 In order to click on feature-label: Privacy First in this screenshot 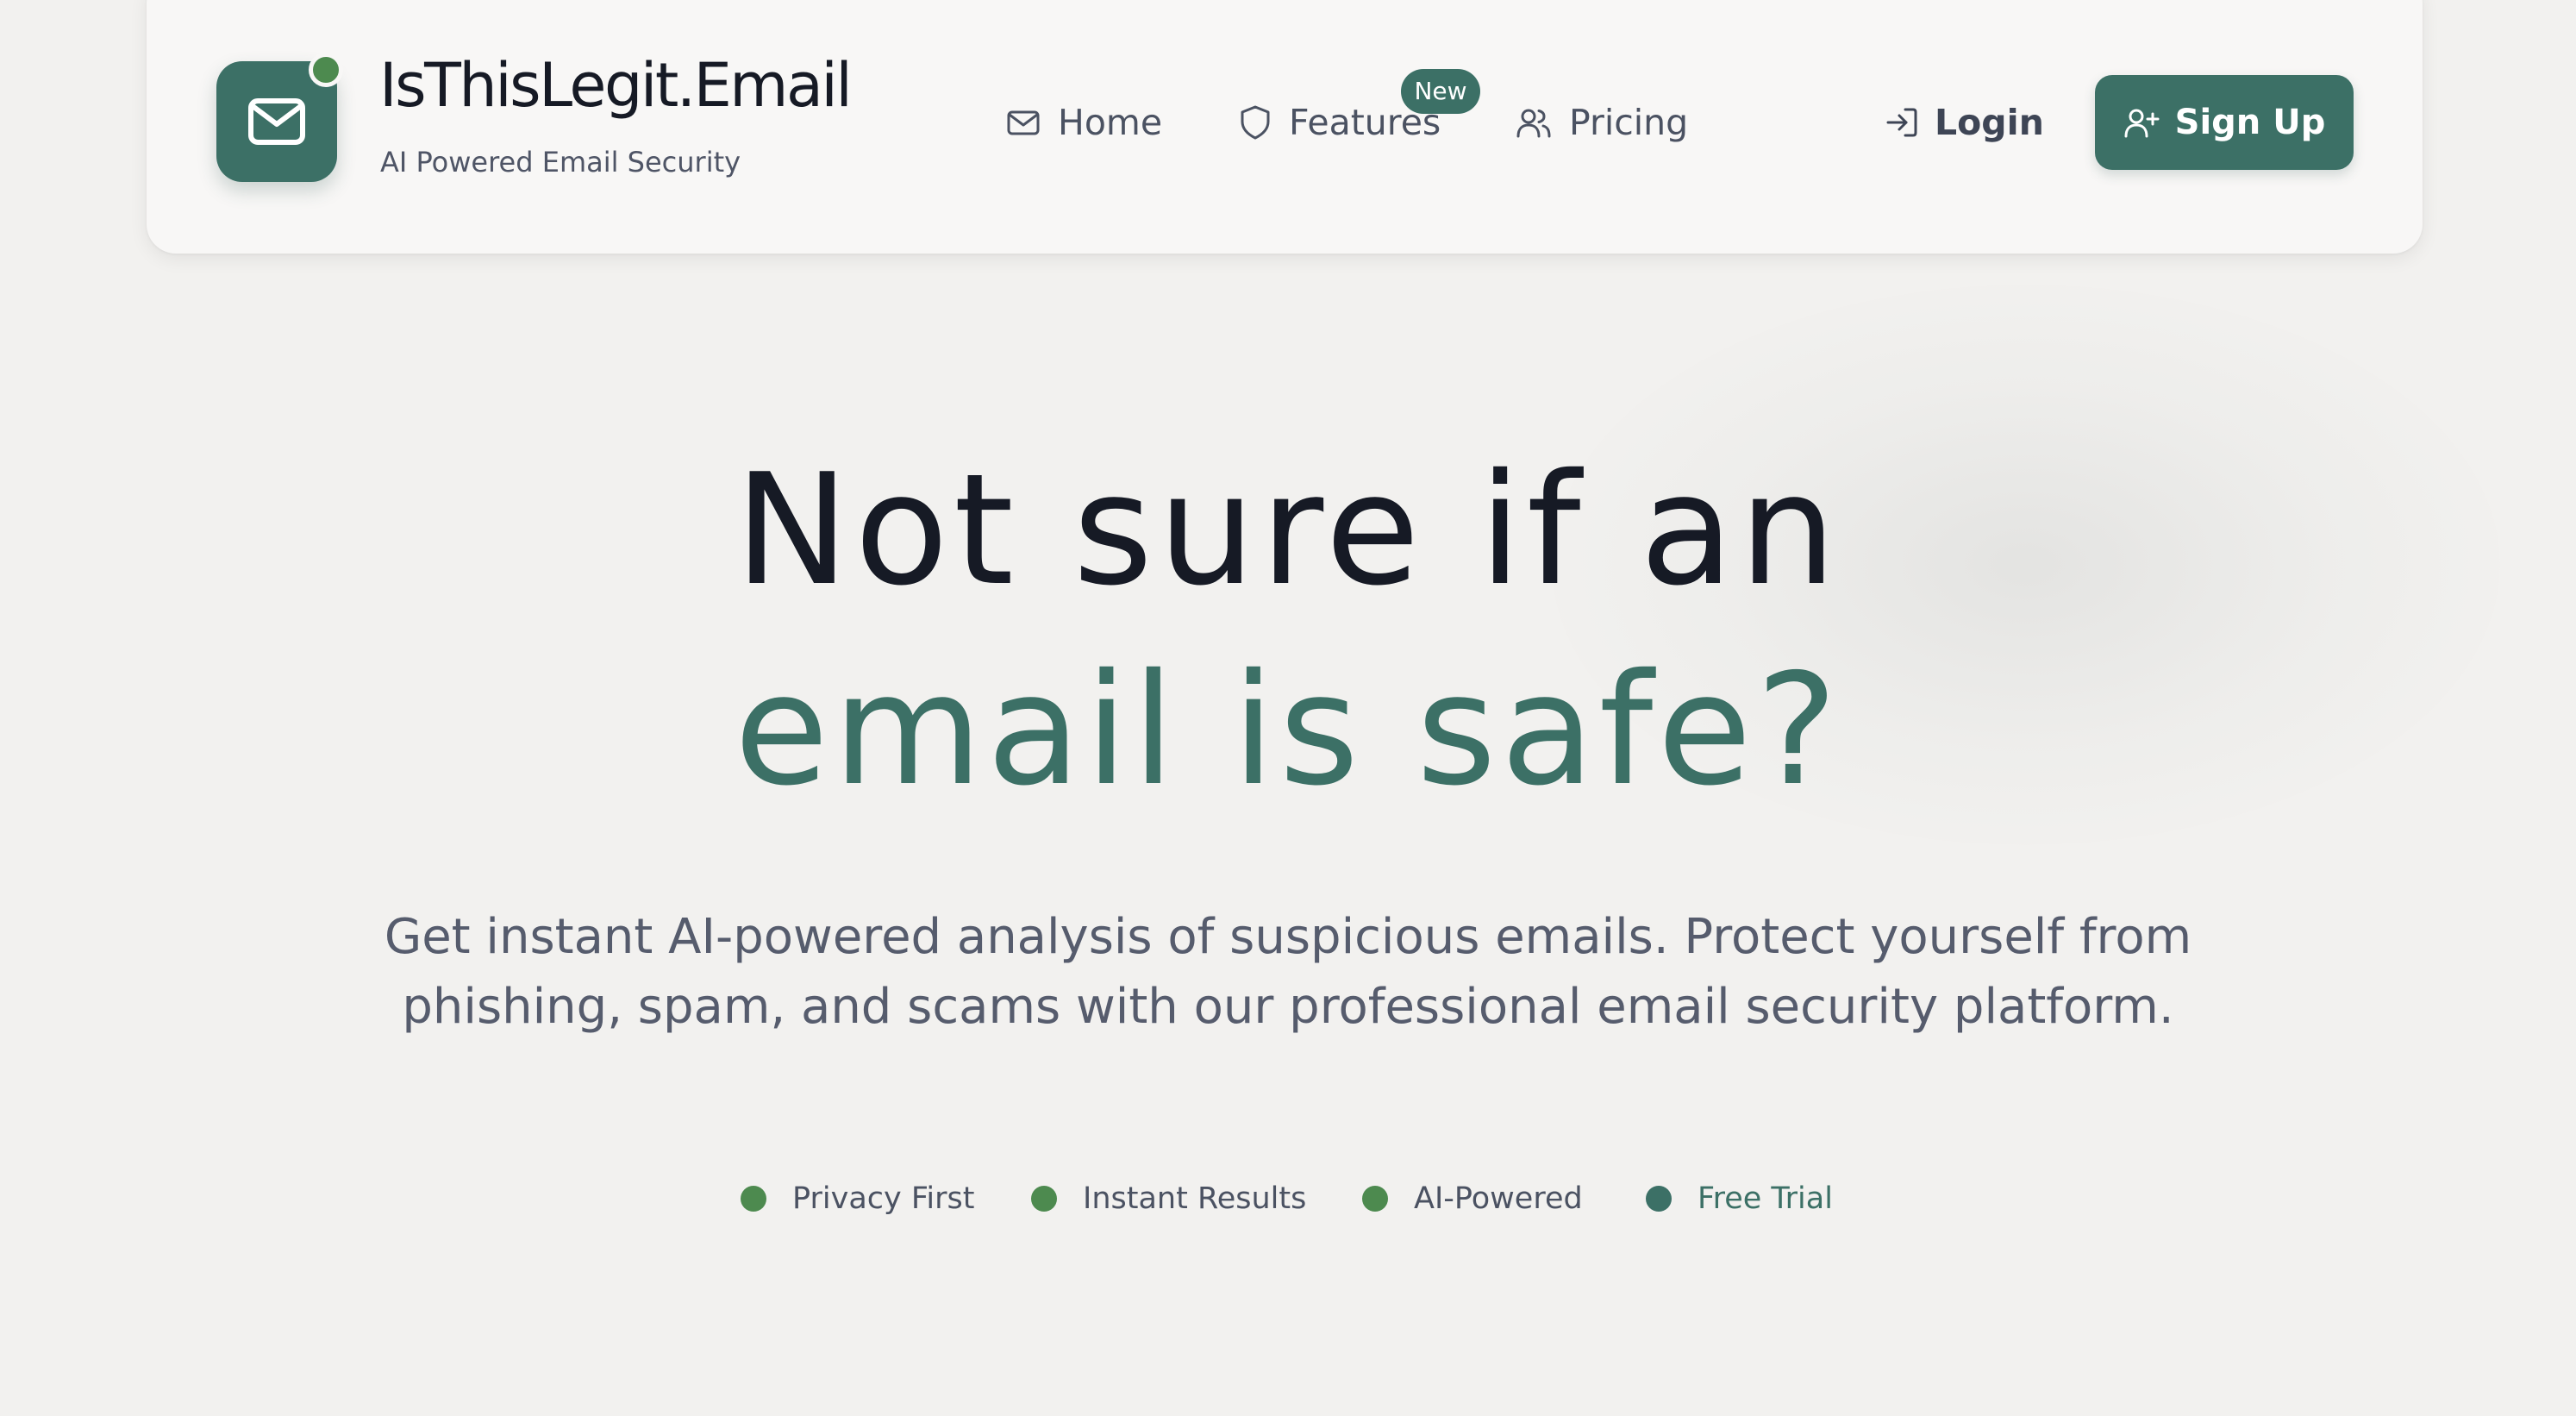, I will do `click(884, 1198)`.